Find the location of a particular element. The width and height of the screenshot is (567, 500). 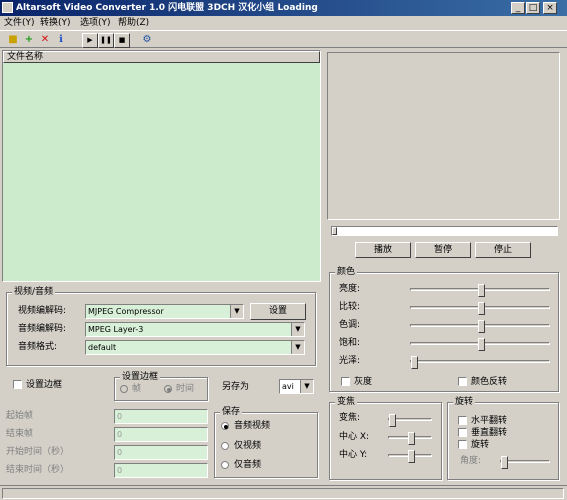

gloss-label: 光泽: is located at coordinates (350, 361).